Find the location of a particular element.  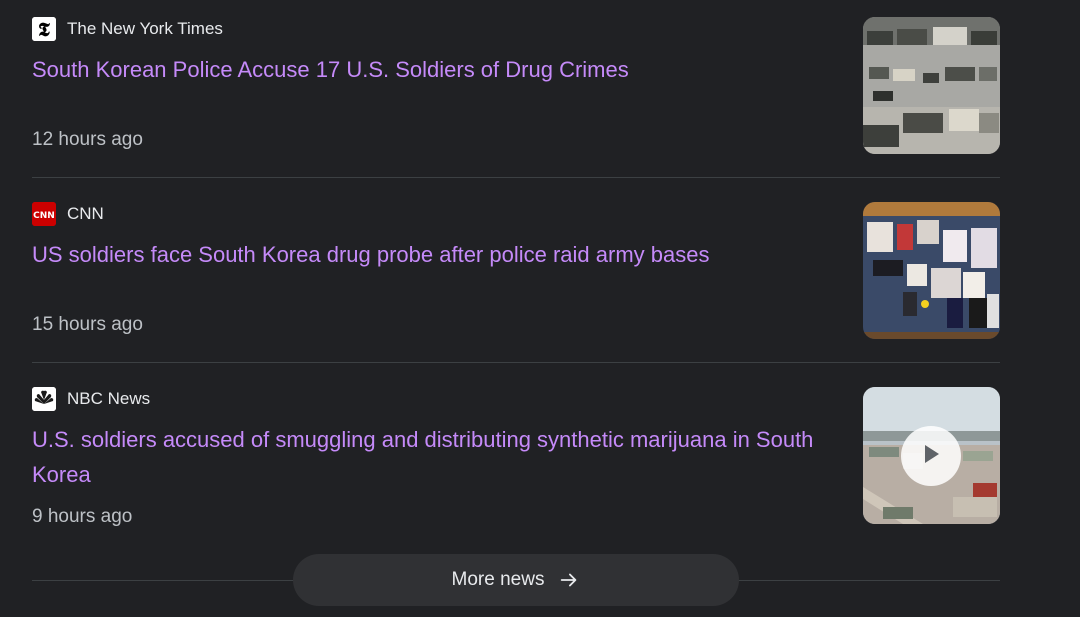

article-time: 12 hours ago is located at coordinates (87, 139).